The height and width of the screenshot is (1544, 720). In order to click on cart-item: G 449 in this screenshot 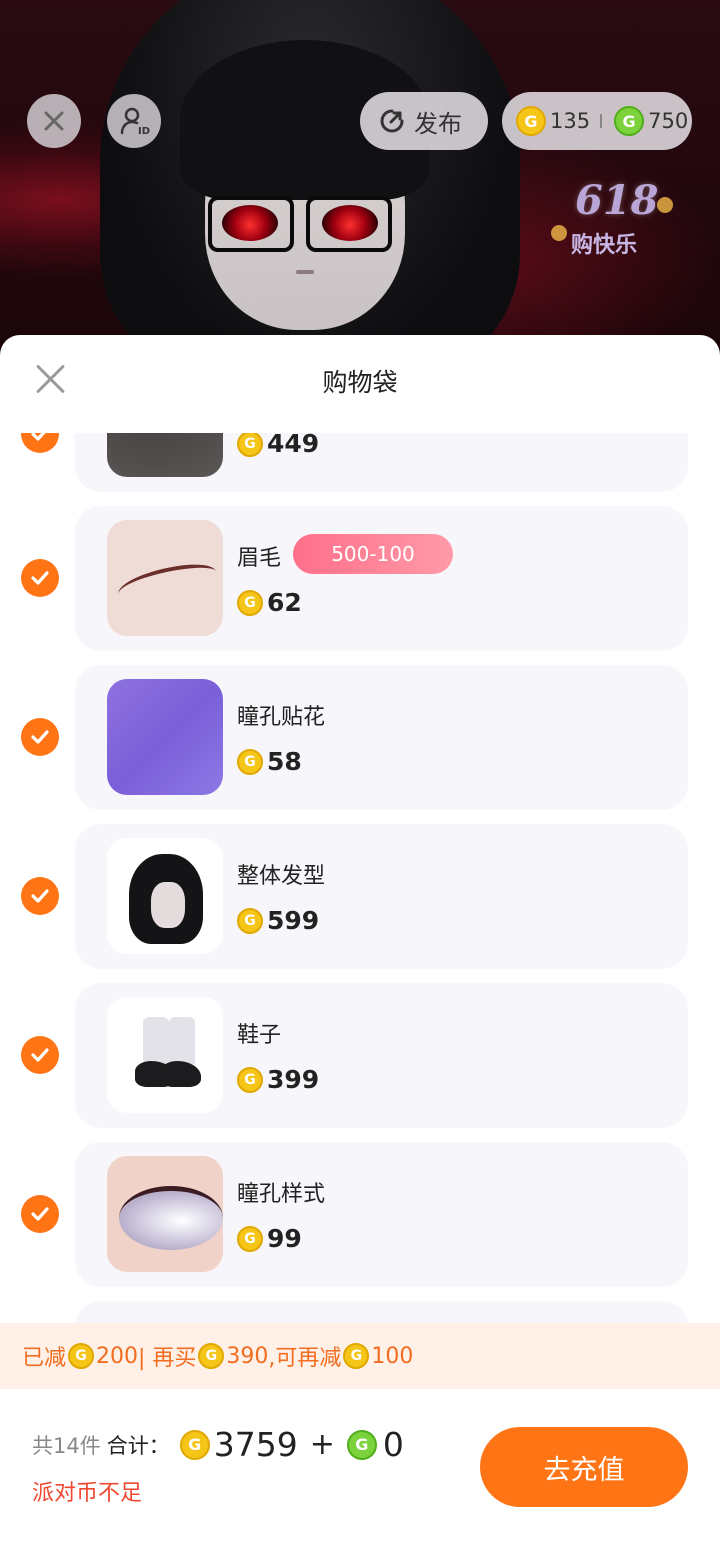, I will do `click(381, 462)`.